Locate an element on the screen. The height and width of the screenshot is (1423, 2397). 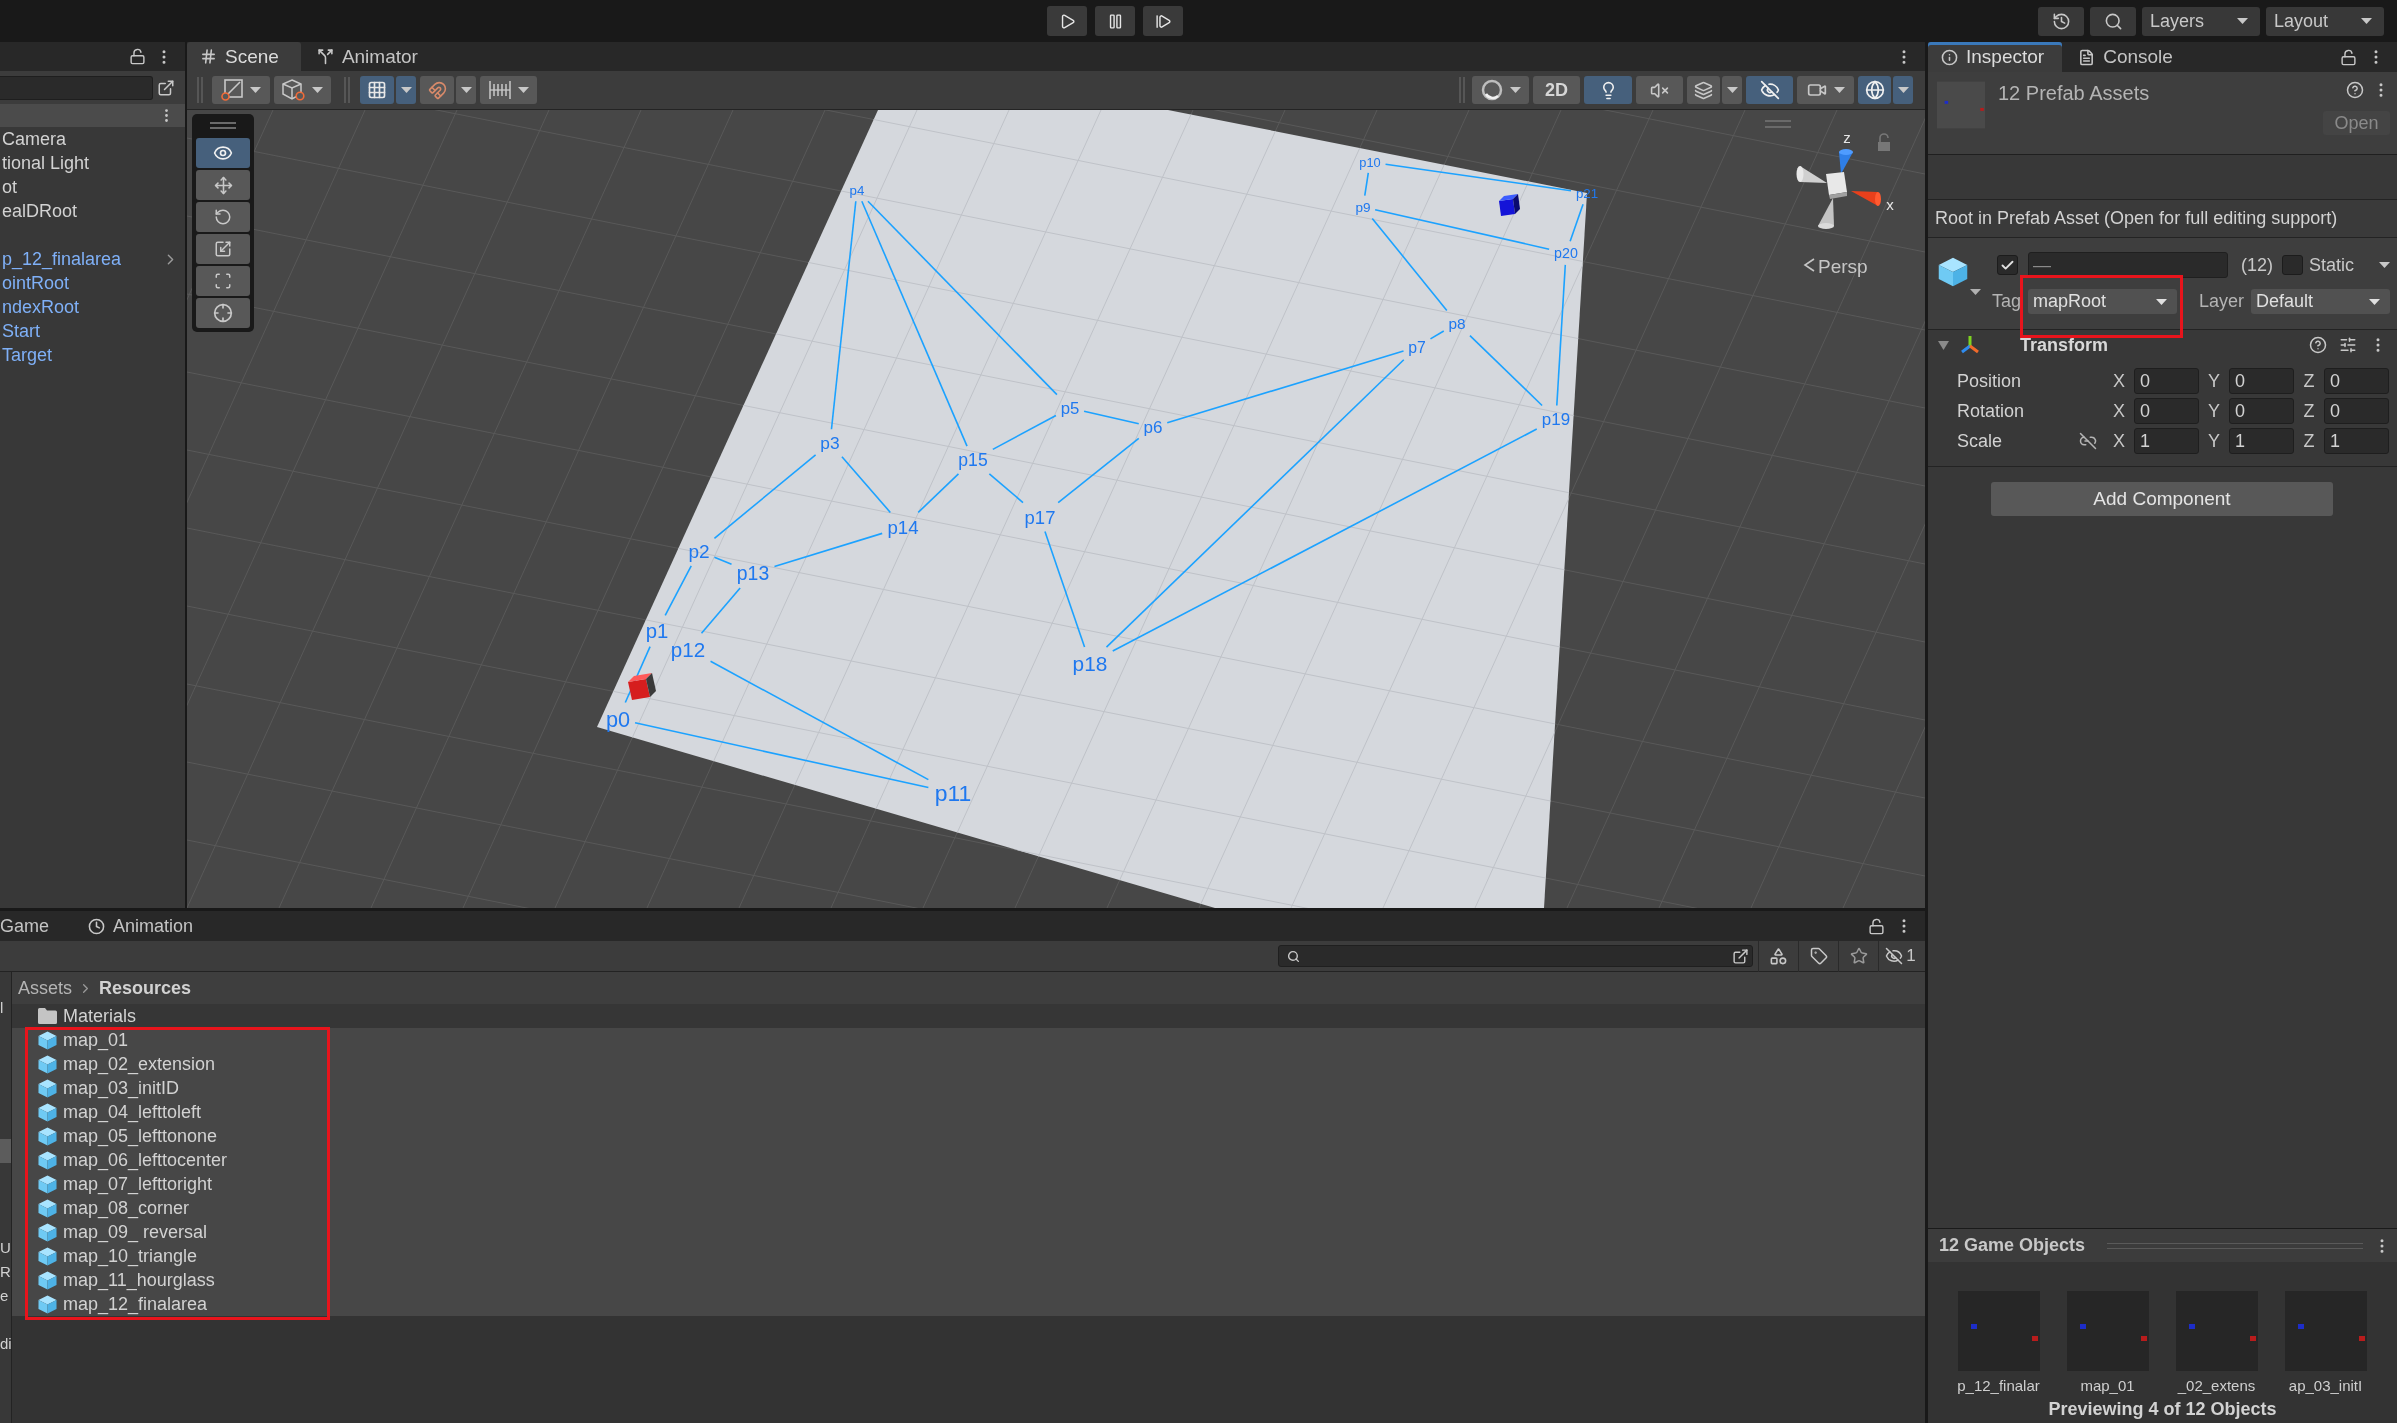
projection-label: Persp is located at coordinates (1843, 266).